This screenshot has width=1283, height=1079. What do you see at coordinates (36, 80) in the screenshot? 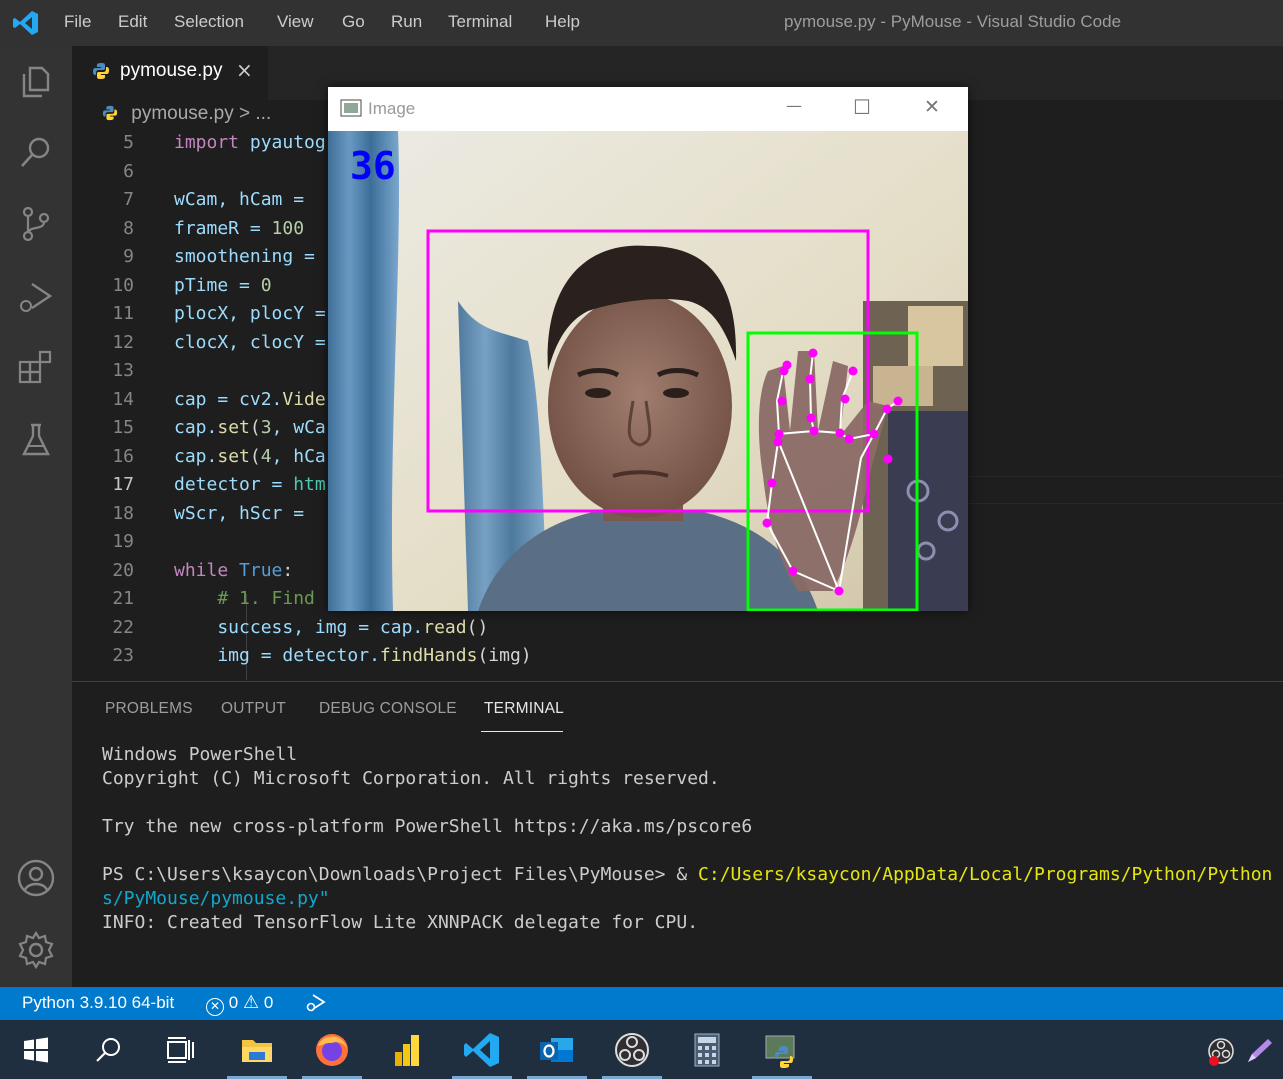
I see `explorer-icon` at bounding box center [36, 80].